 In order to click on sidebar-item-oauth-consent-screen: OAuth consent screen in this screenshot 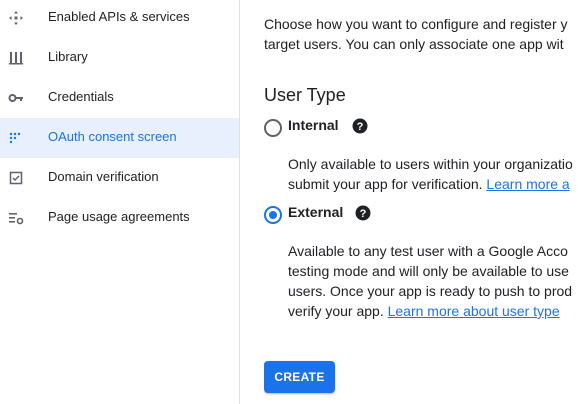, I will do `click(119, 138)`.